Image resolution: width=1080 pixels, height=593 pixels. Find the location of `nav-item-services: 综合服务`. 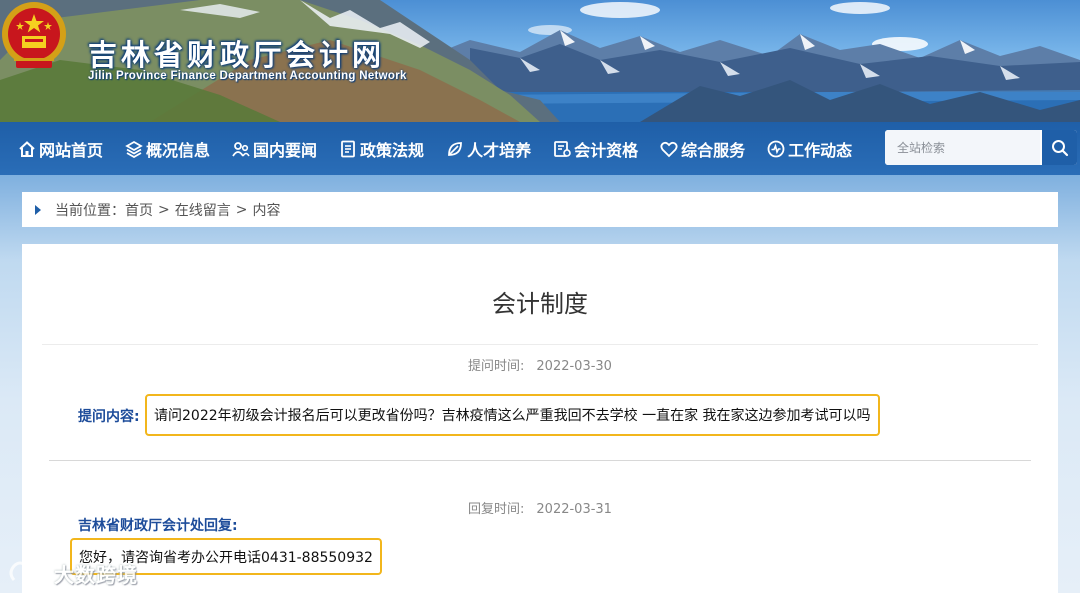

nav-item-services: 综合服务 is located at coordinates (702, 148).